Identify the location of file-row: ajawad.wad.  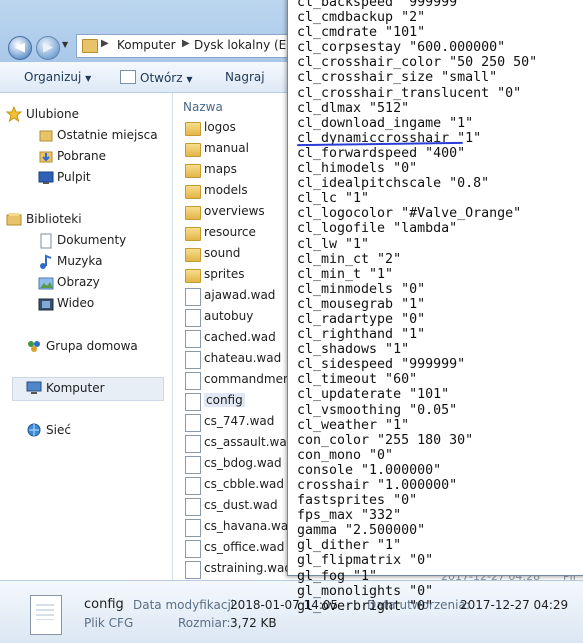
(240, 296).